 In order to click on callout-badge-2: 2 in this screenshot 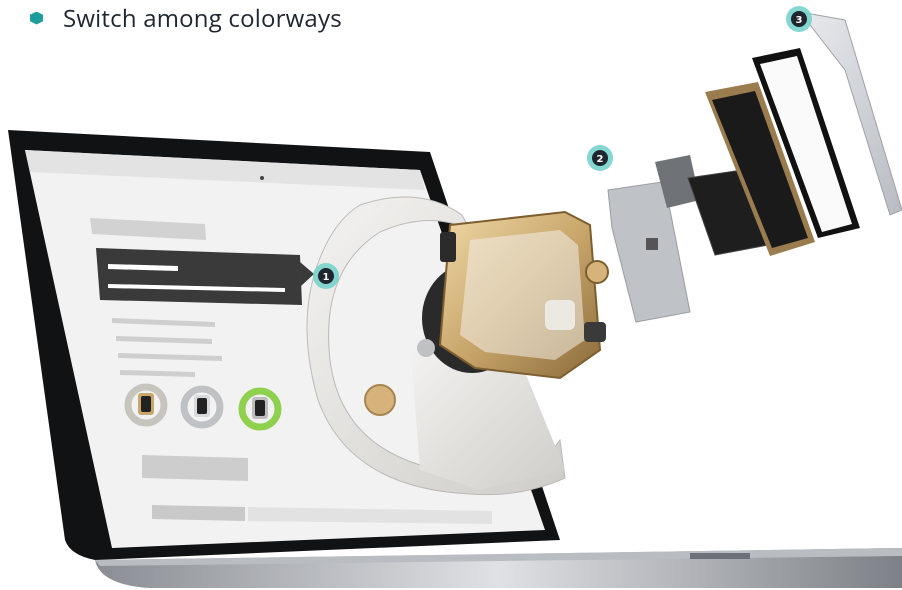, I will do `click(600, 158)`.